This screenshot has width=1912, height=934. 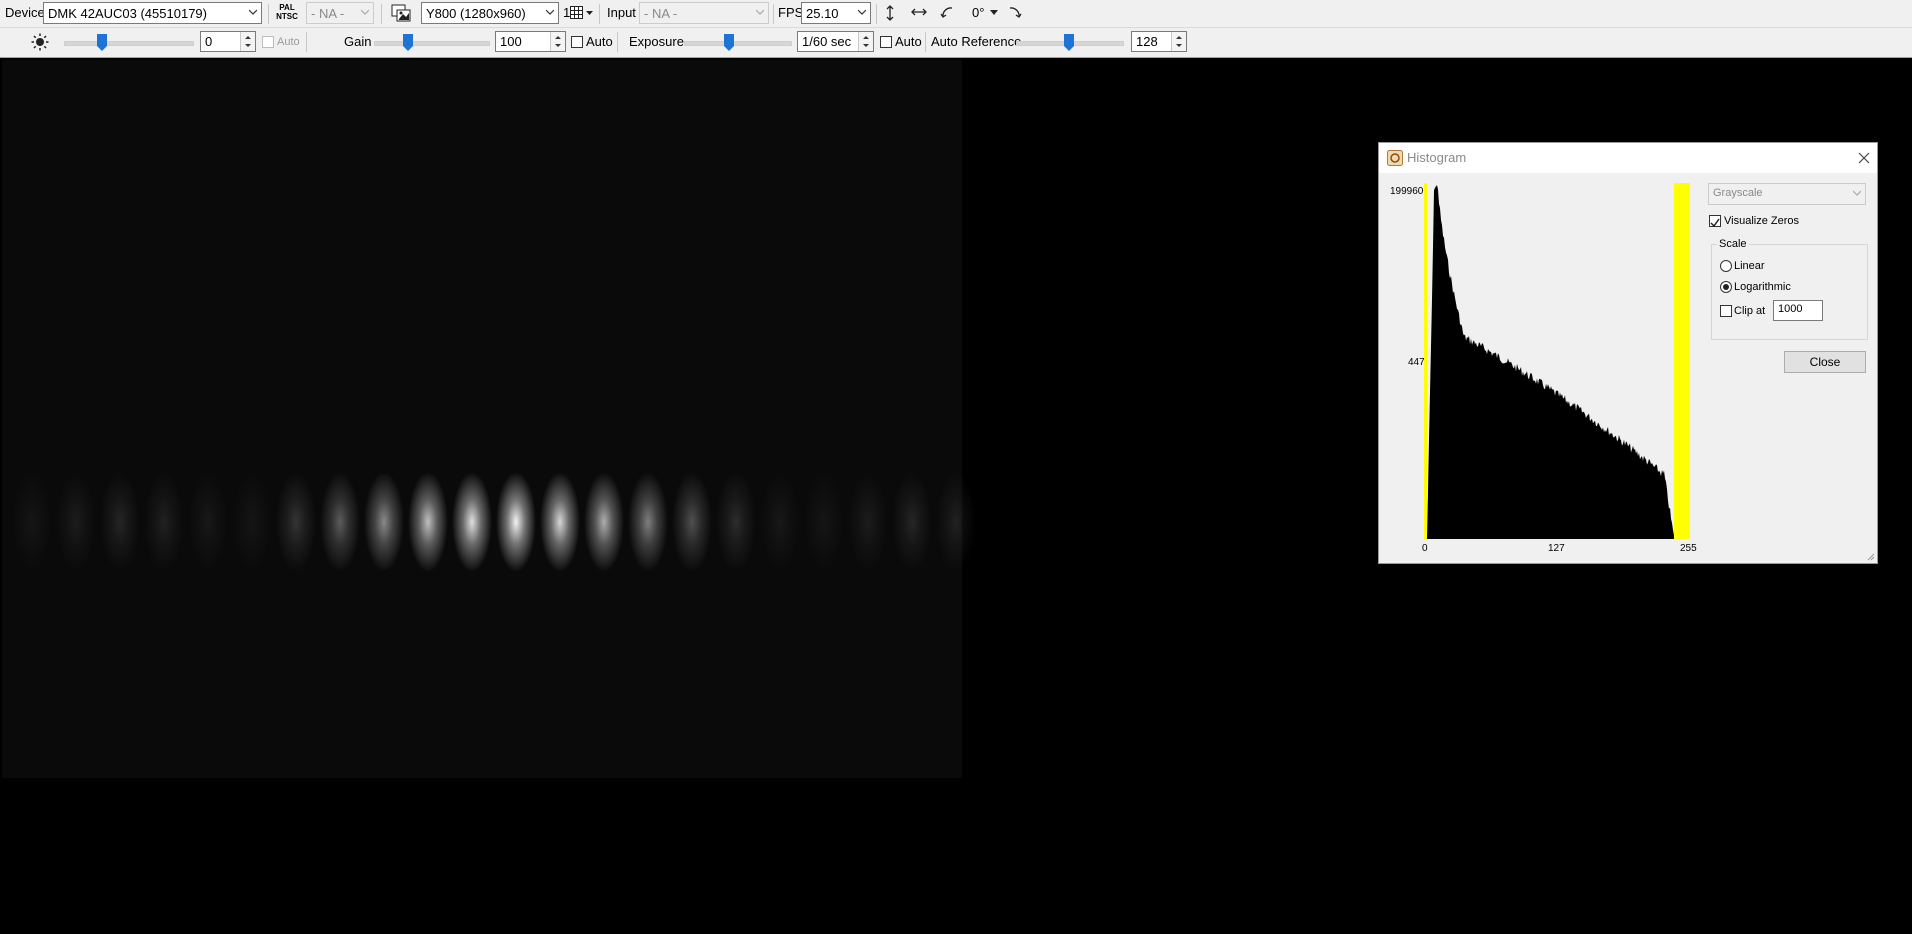 I want to click on gain-auto-label: Auto, so click(x=599, y=41).